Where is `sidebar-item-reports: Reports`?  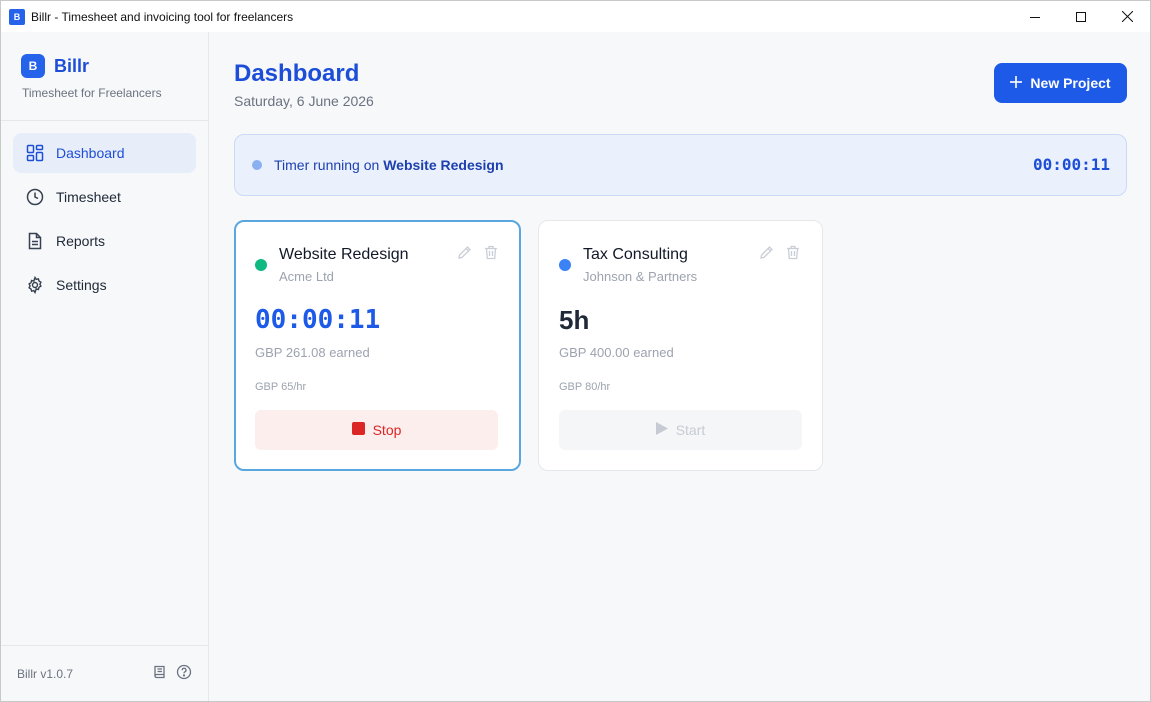 sidebar-item-reports: Reports is located at coordinates (104, 241).